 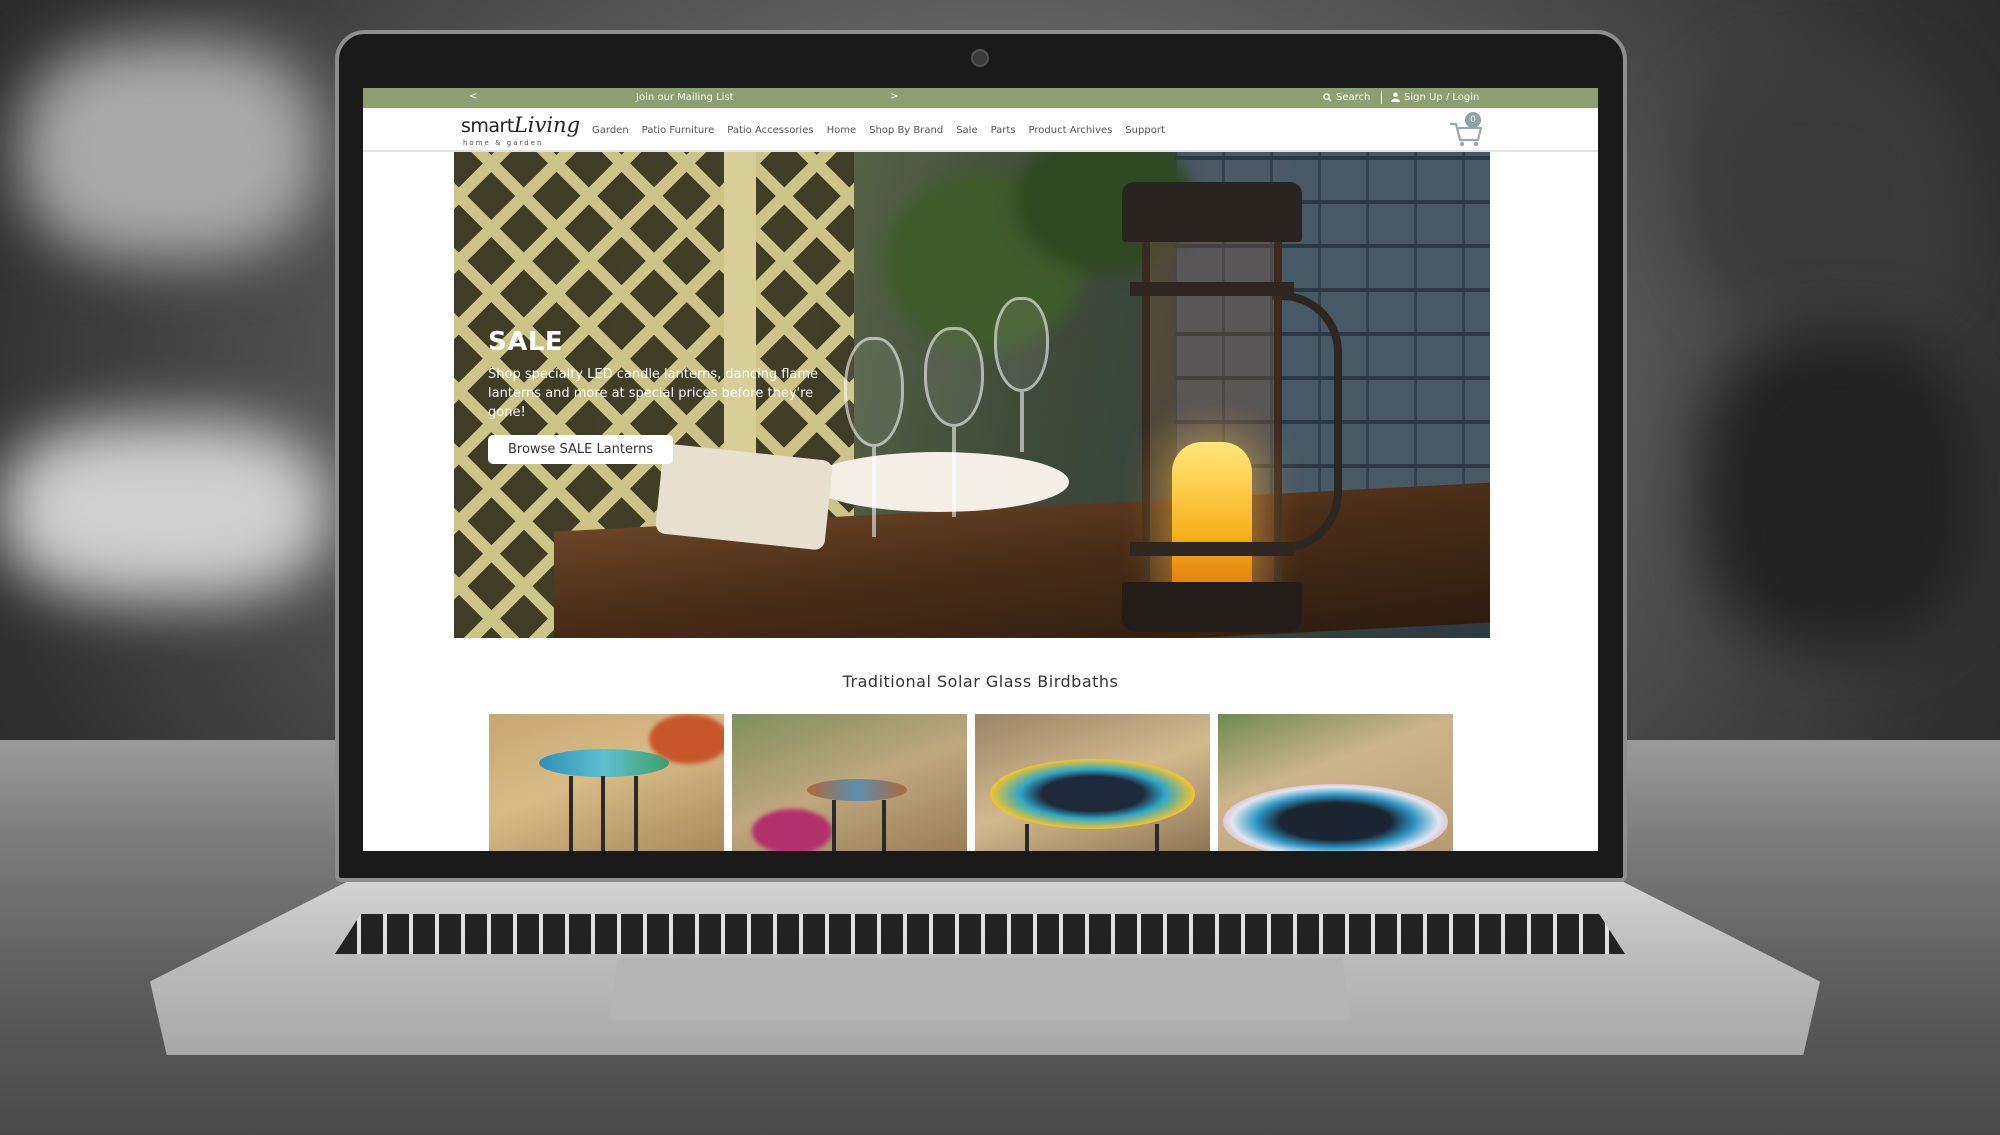 What do you see at coordinates (1353, 97) in the screenshot?
I see `search-label: Search` at bounding box center [1353, 97].